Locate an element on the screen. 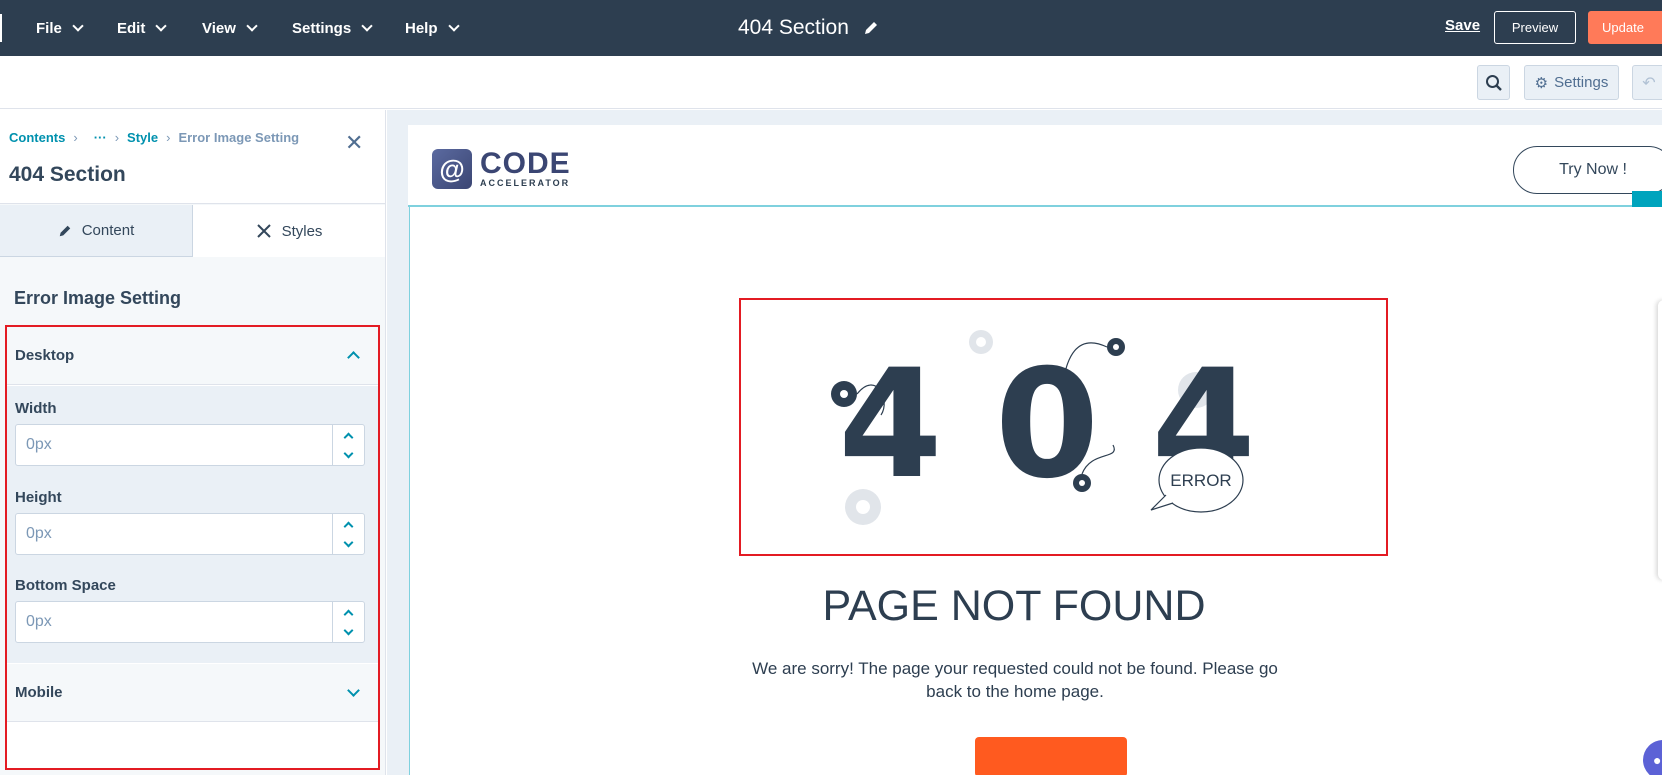 The height and width of the screenshot is (775, 1662). search-icon is located at coordinates (1493, 82).